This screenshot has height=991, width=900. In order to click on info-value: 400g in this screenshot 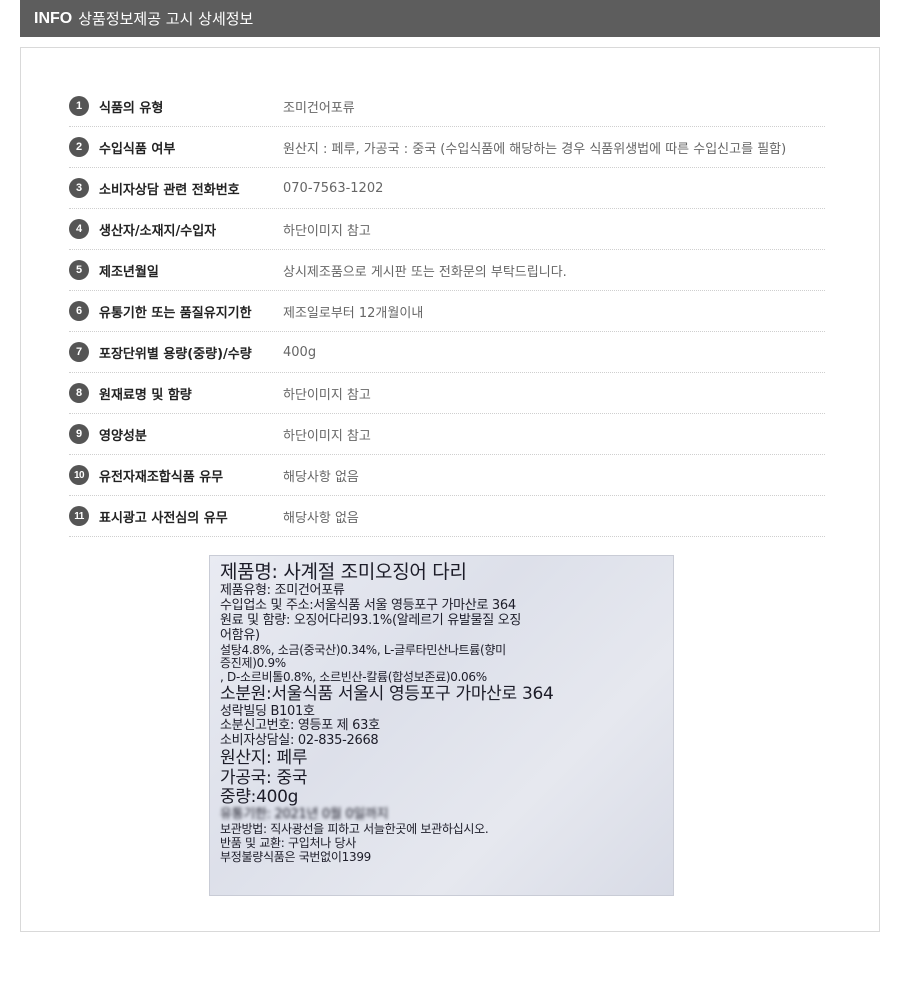, I will do `click(300, 352)`.